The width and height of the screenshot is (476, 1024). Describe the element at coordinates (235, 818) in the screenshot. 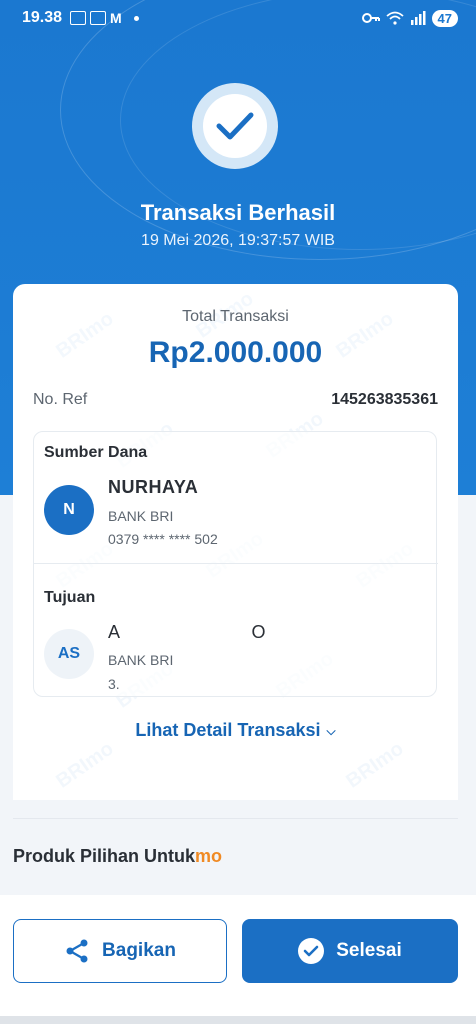

I see `section-separator` at that location.